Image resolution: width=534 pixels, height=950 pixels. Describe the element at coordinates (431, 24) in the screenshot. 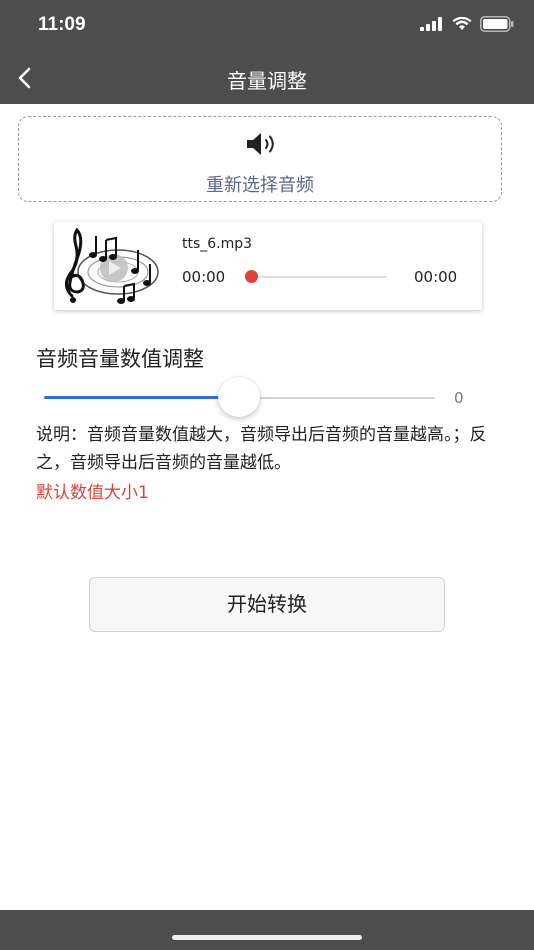

I see `signal-icon` at that location.